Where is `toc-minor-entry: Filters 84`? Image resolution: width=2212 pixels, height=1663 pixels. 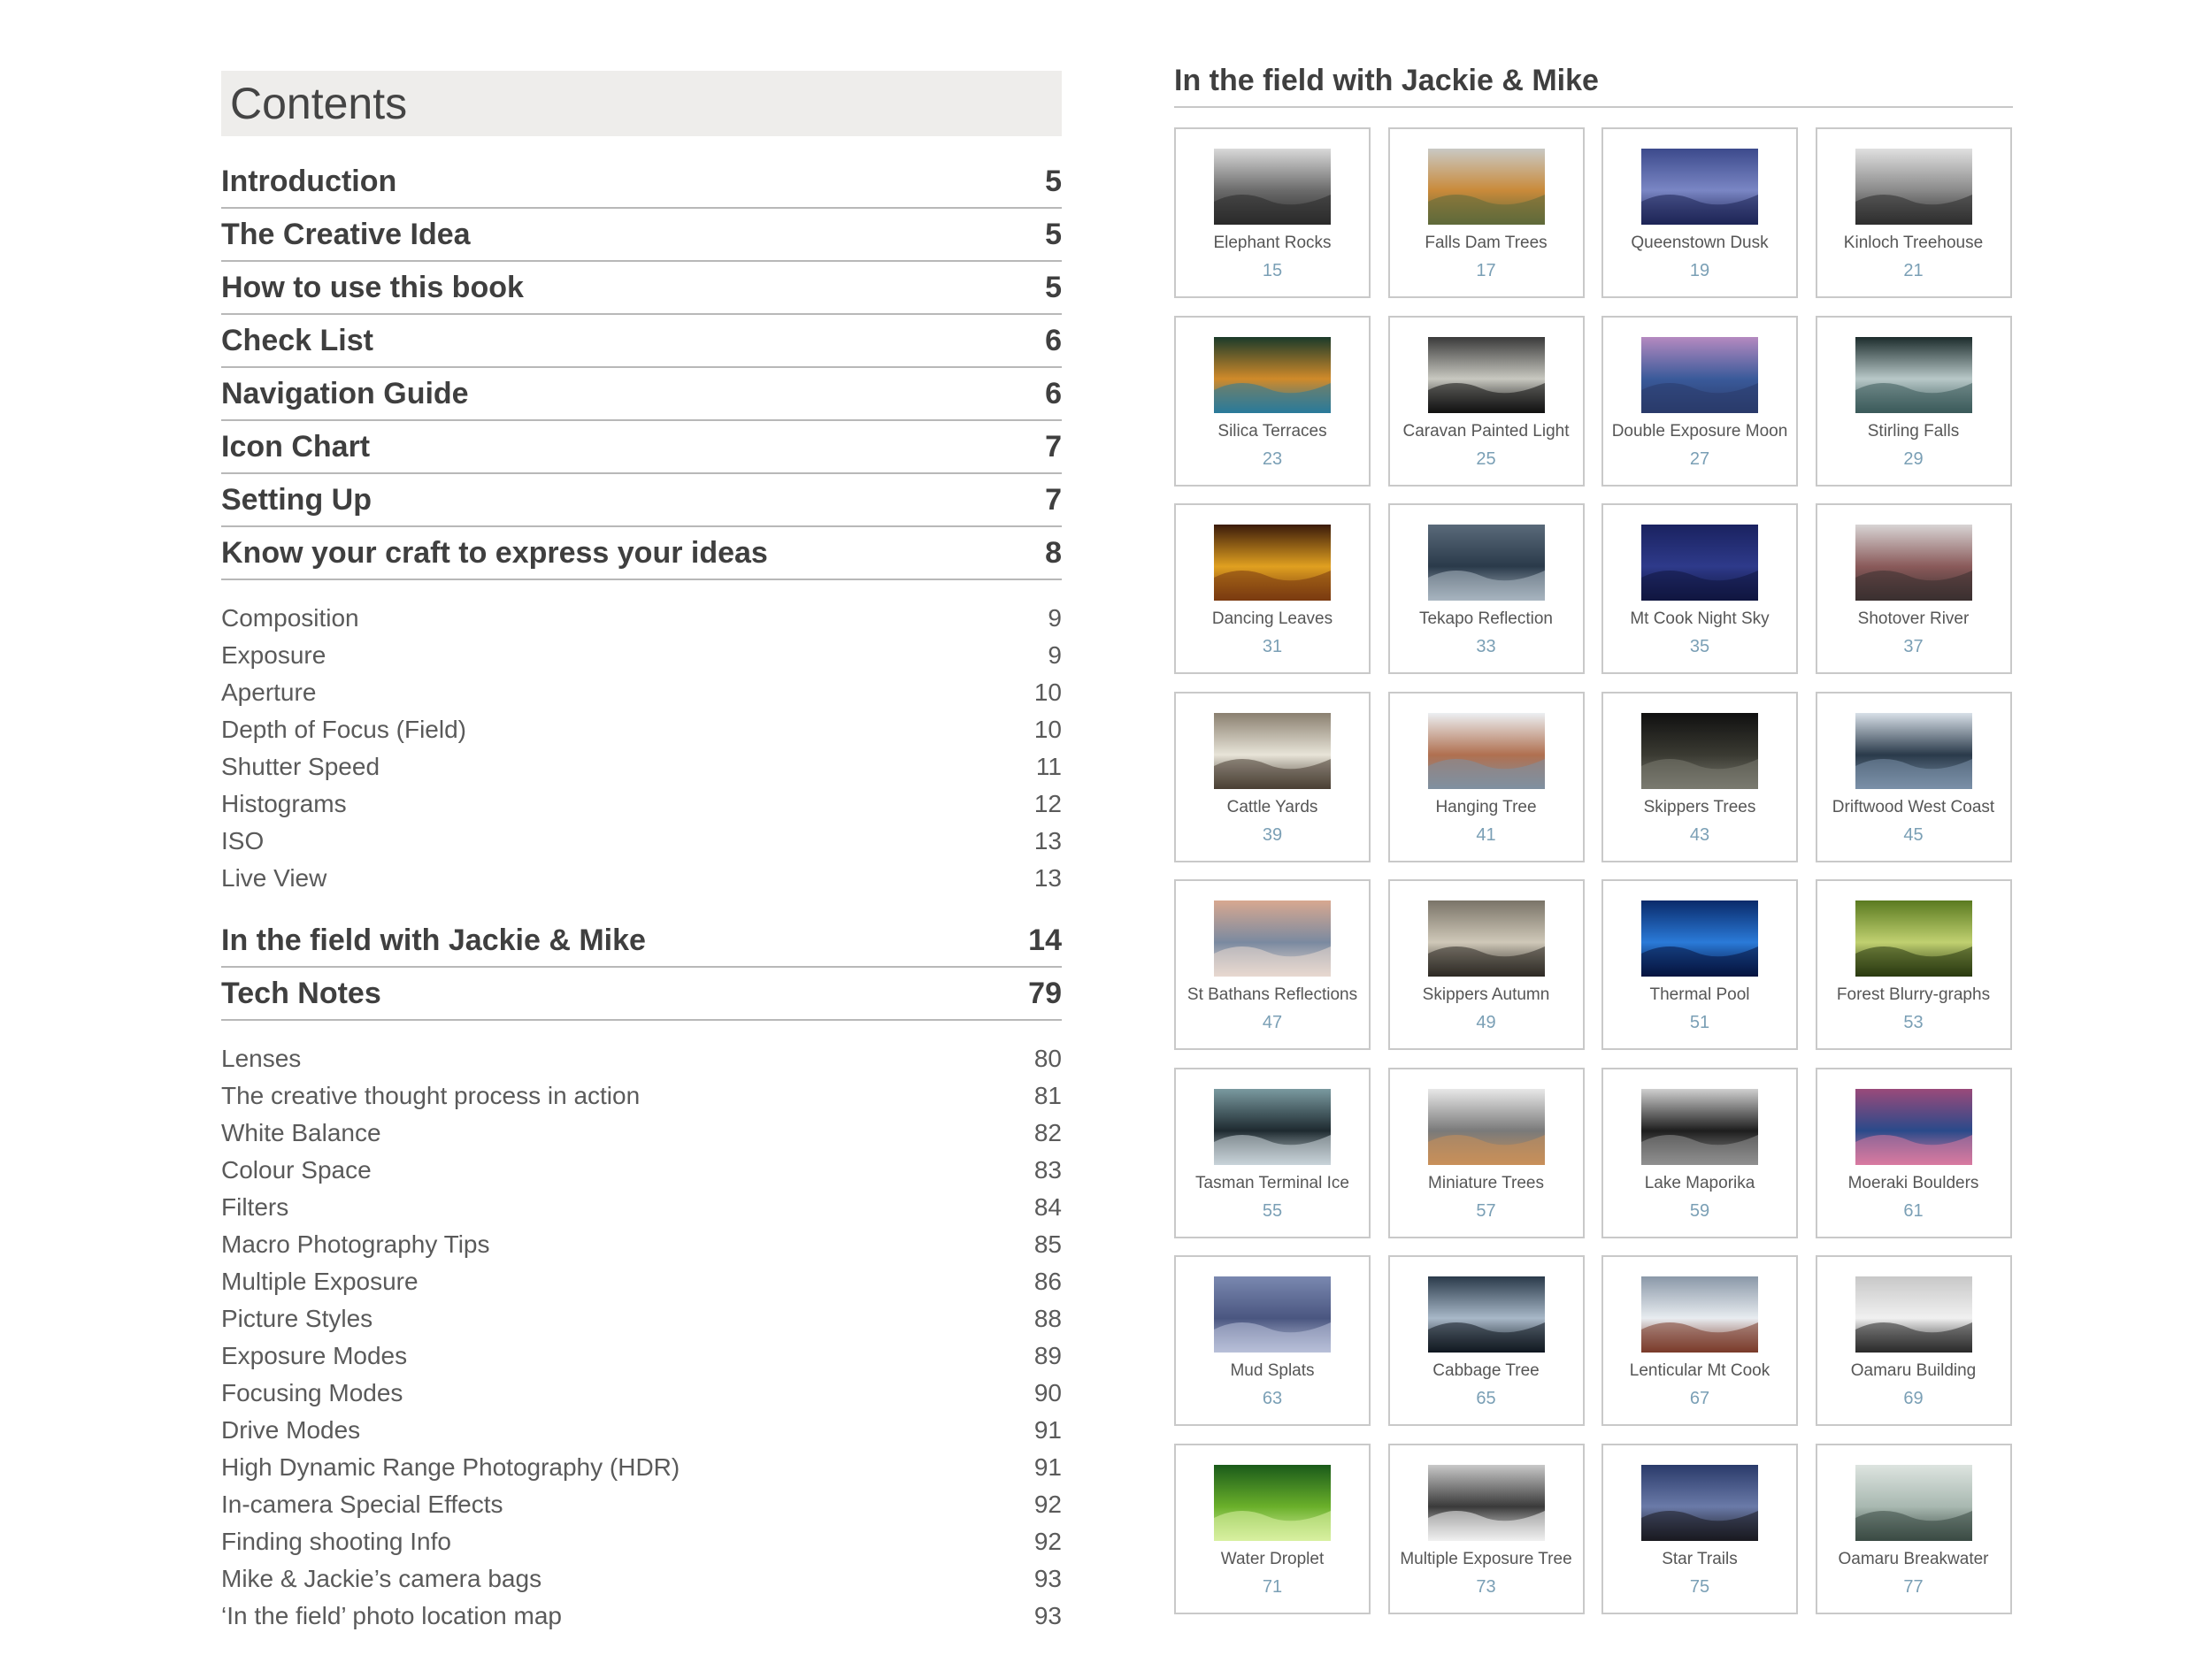 toc-minor-entry: Filters 84 is located at coordinates (642, 1208).